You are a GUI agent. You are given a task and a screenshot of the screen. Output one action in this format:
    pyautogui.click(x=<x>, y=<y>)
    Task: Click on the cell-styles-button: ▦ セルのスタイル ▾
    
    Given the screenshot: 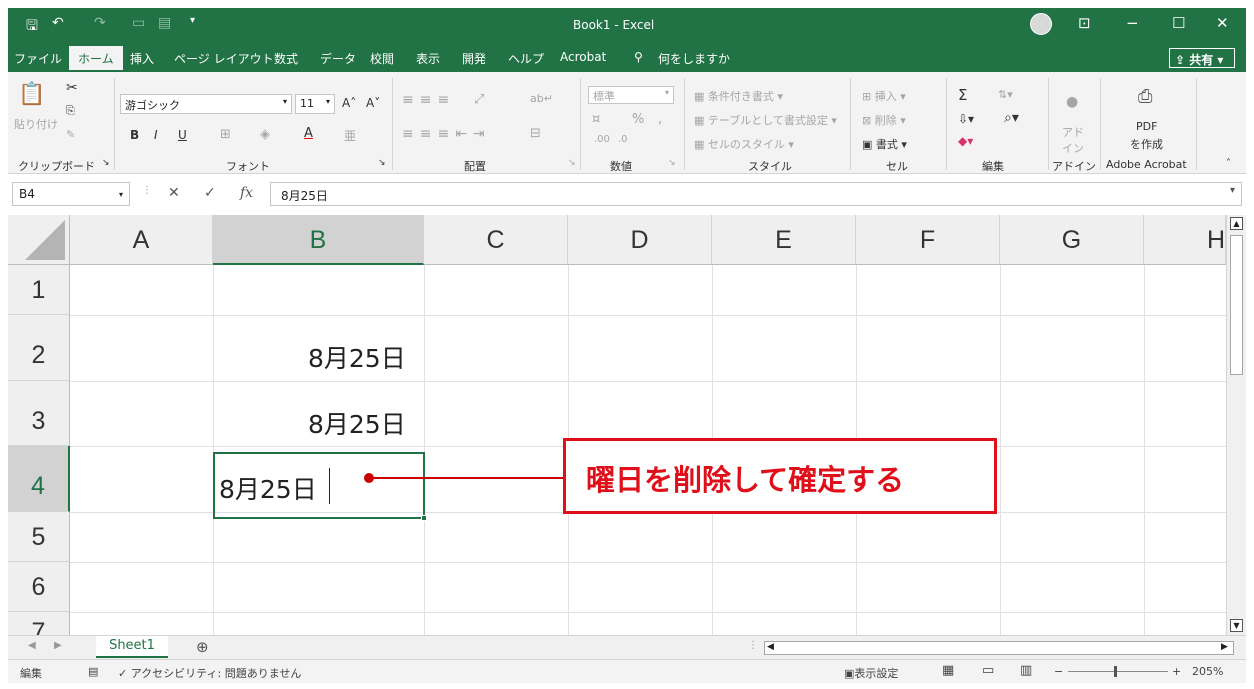 What is the action you would take?
    pyautogui.click(x=744, y=144)
    